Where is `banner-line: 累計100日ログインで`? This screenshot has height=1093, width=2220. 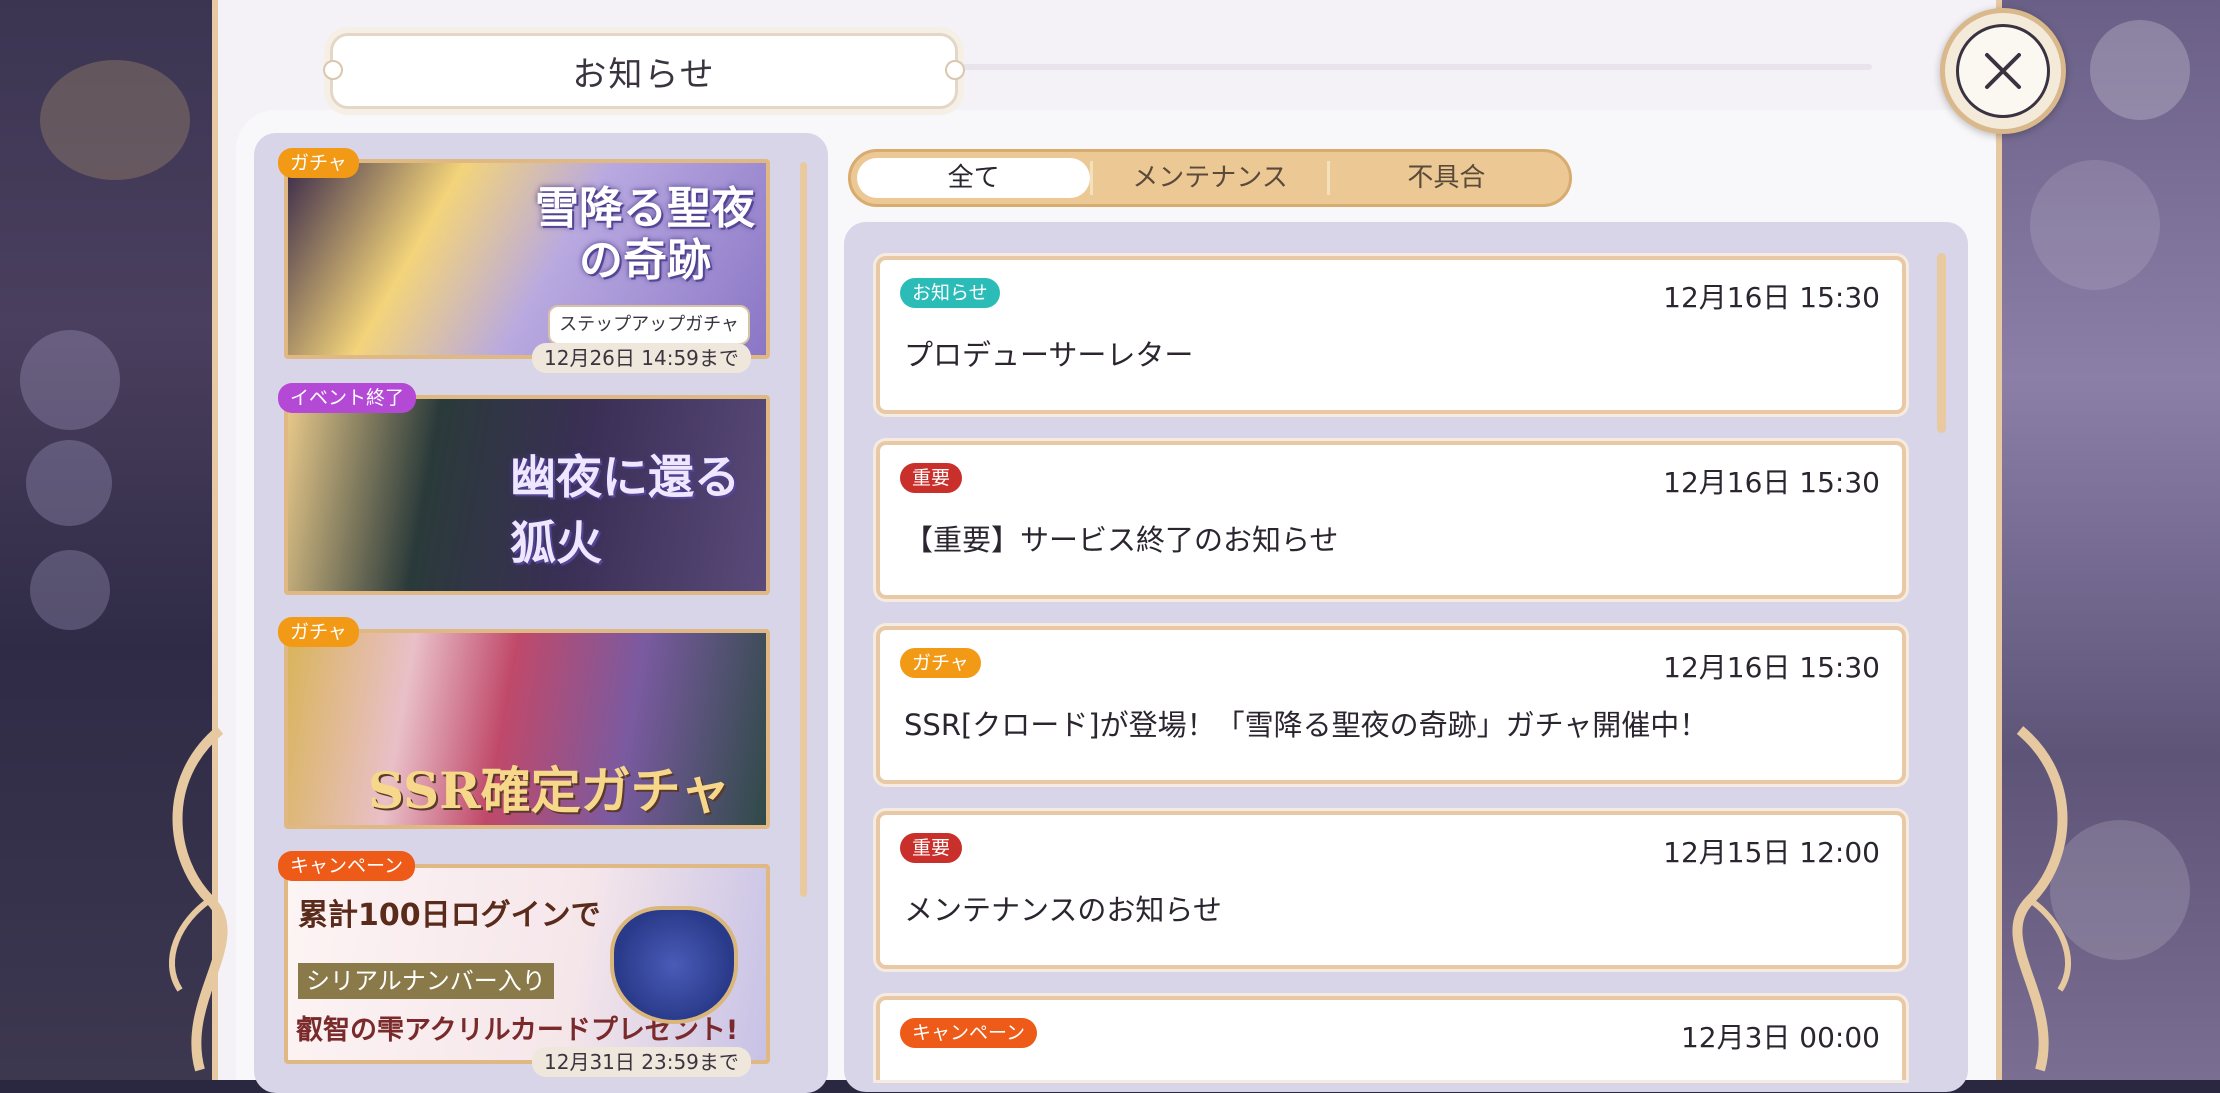 banner-line: 累計100日ログインで is located at coordinates (449, 915).